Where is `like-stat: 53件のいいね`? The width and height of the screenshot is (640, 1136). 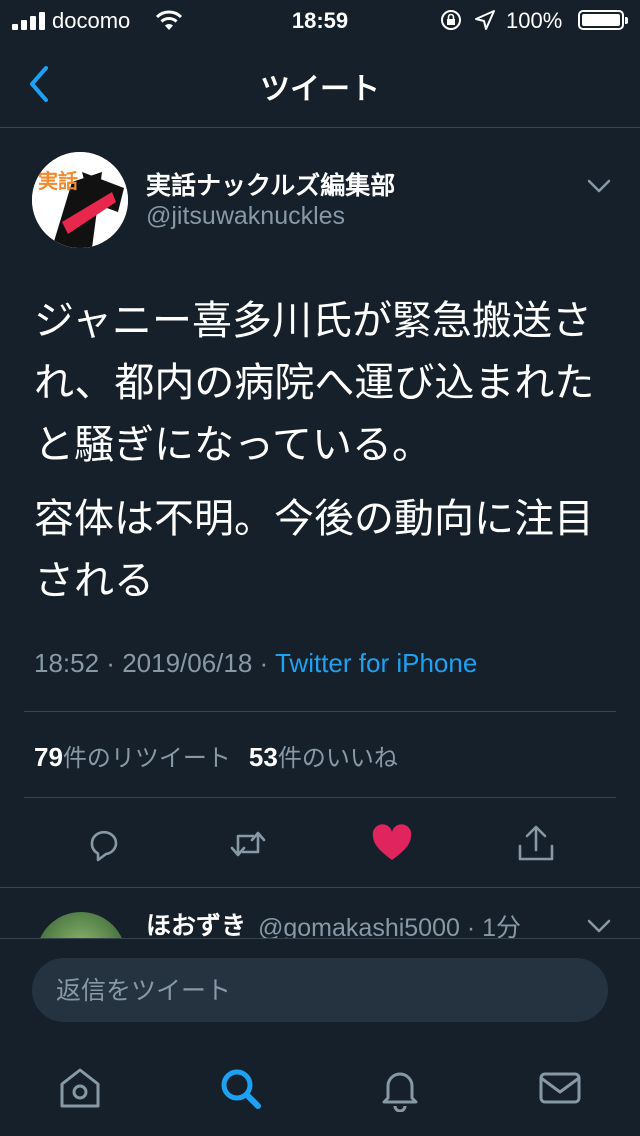
like-stat: 53件のいいね is located at coordinates (323, 757).